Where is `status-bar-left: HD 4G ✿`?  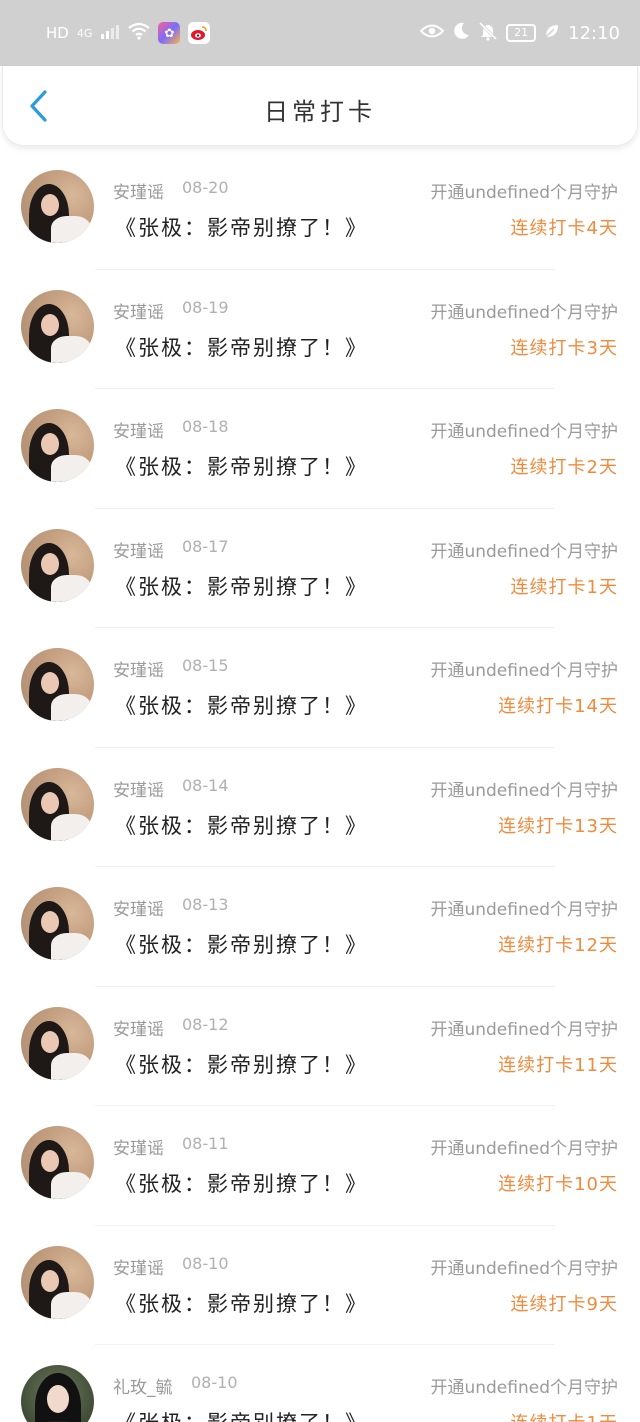
status-bar-left: HD 4G ✿ is located at coordinates (128, 33).